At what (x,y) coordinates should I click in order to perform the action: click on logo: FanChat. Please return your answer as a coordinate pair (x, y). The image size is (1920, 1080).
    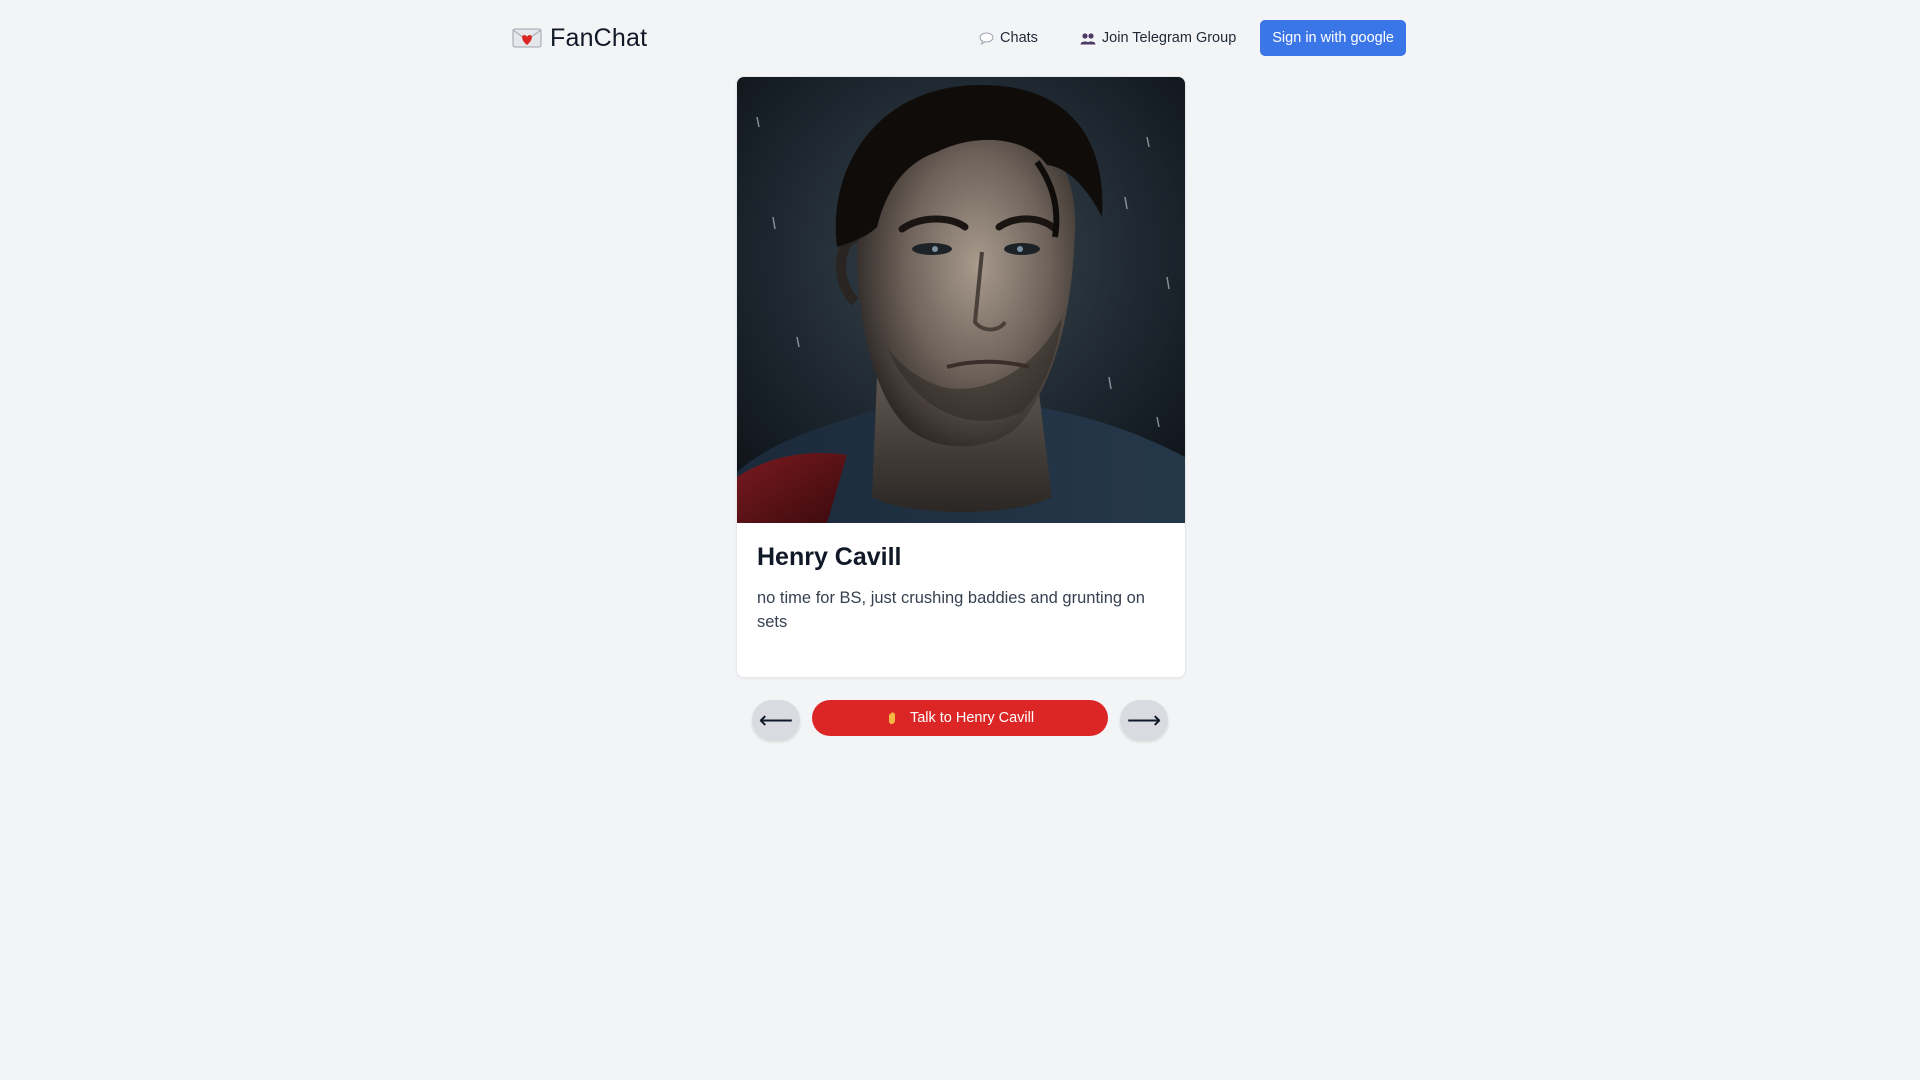
    Looking at the image, I should click on (579, 38).